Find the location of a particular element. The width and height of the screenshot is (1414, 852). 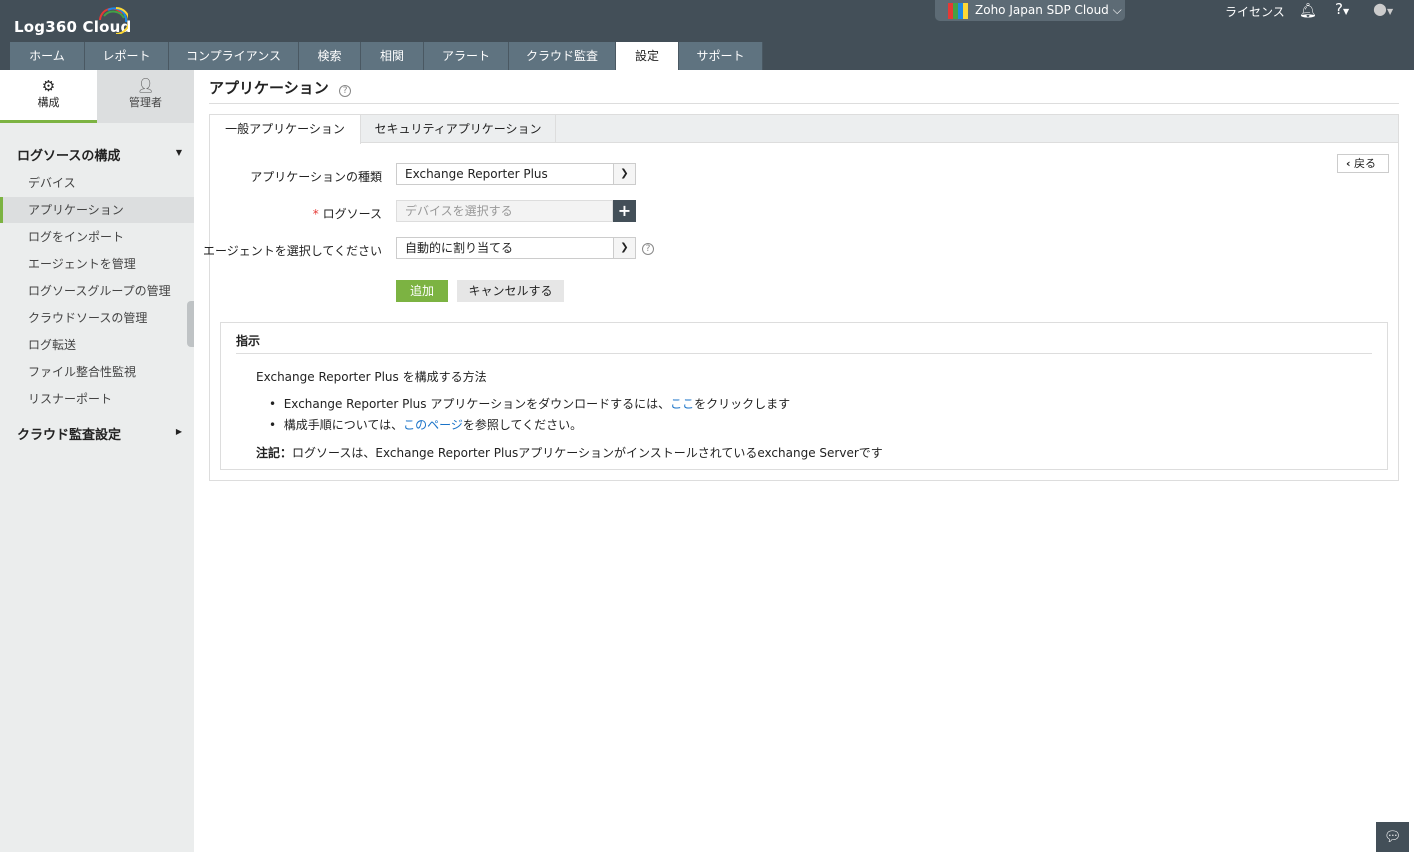

cancel-button: キャンセルする is located at coordinates (510, 291).